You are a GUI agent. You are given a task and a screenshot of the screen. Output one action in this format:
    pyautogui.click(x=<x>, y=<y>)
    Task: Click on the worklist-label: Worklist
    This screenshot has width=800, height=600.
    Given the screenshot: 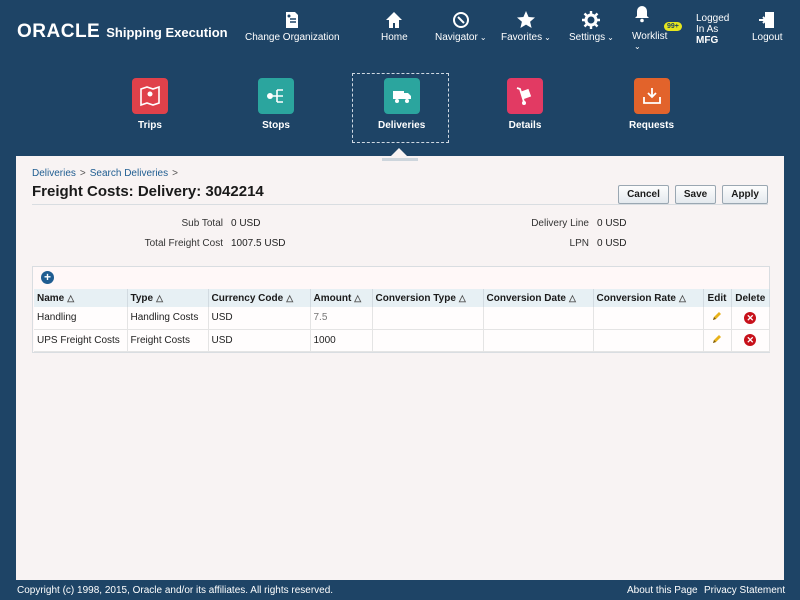 What is the action you would take?
    pyautogui.click(x=650, y=36)
    